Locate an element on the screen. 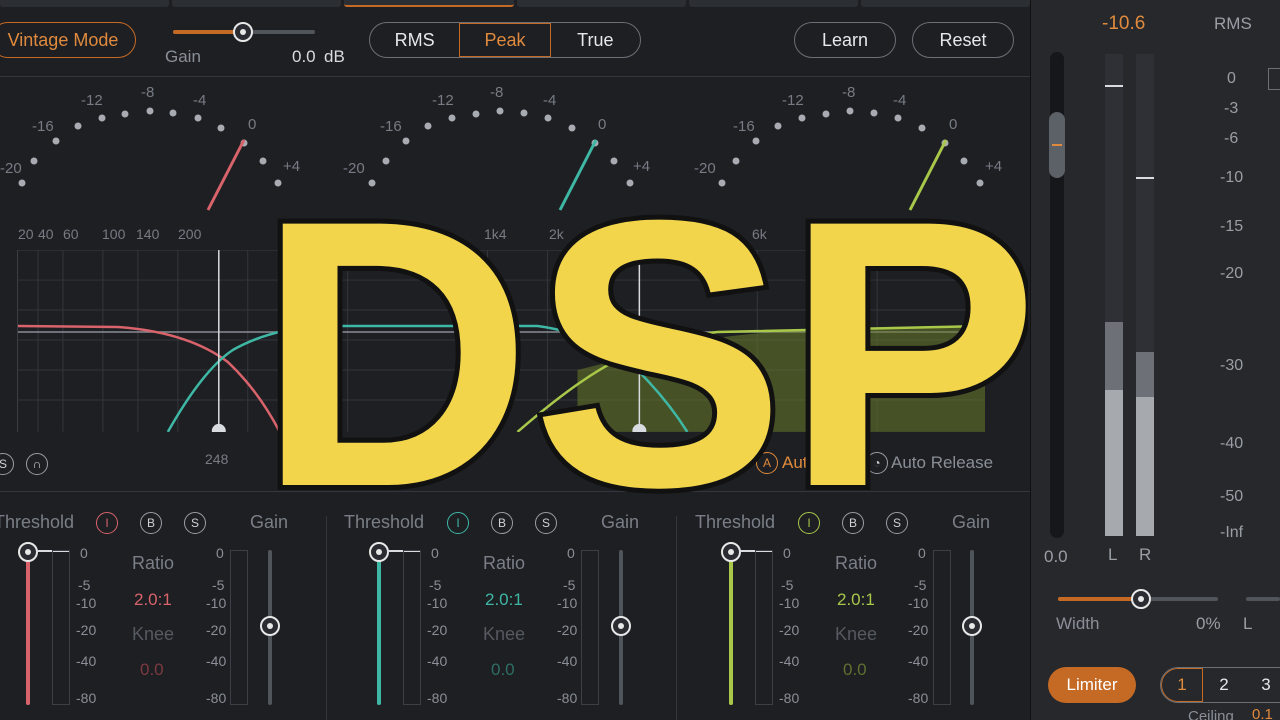  output-scale-tick: 0 is located at coordinates (1231, 78).